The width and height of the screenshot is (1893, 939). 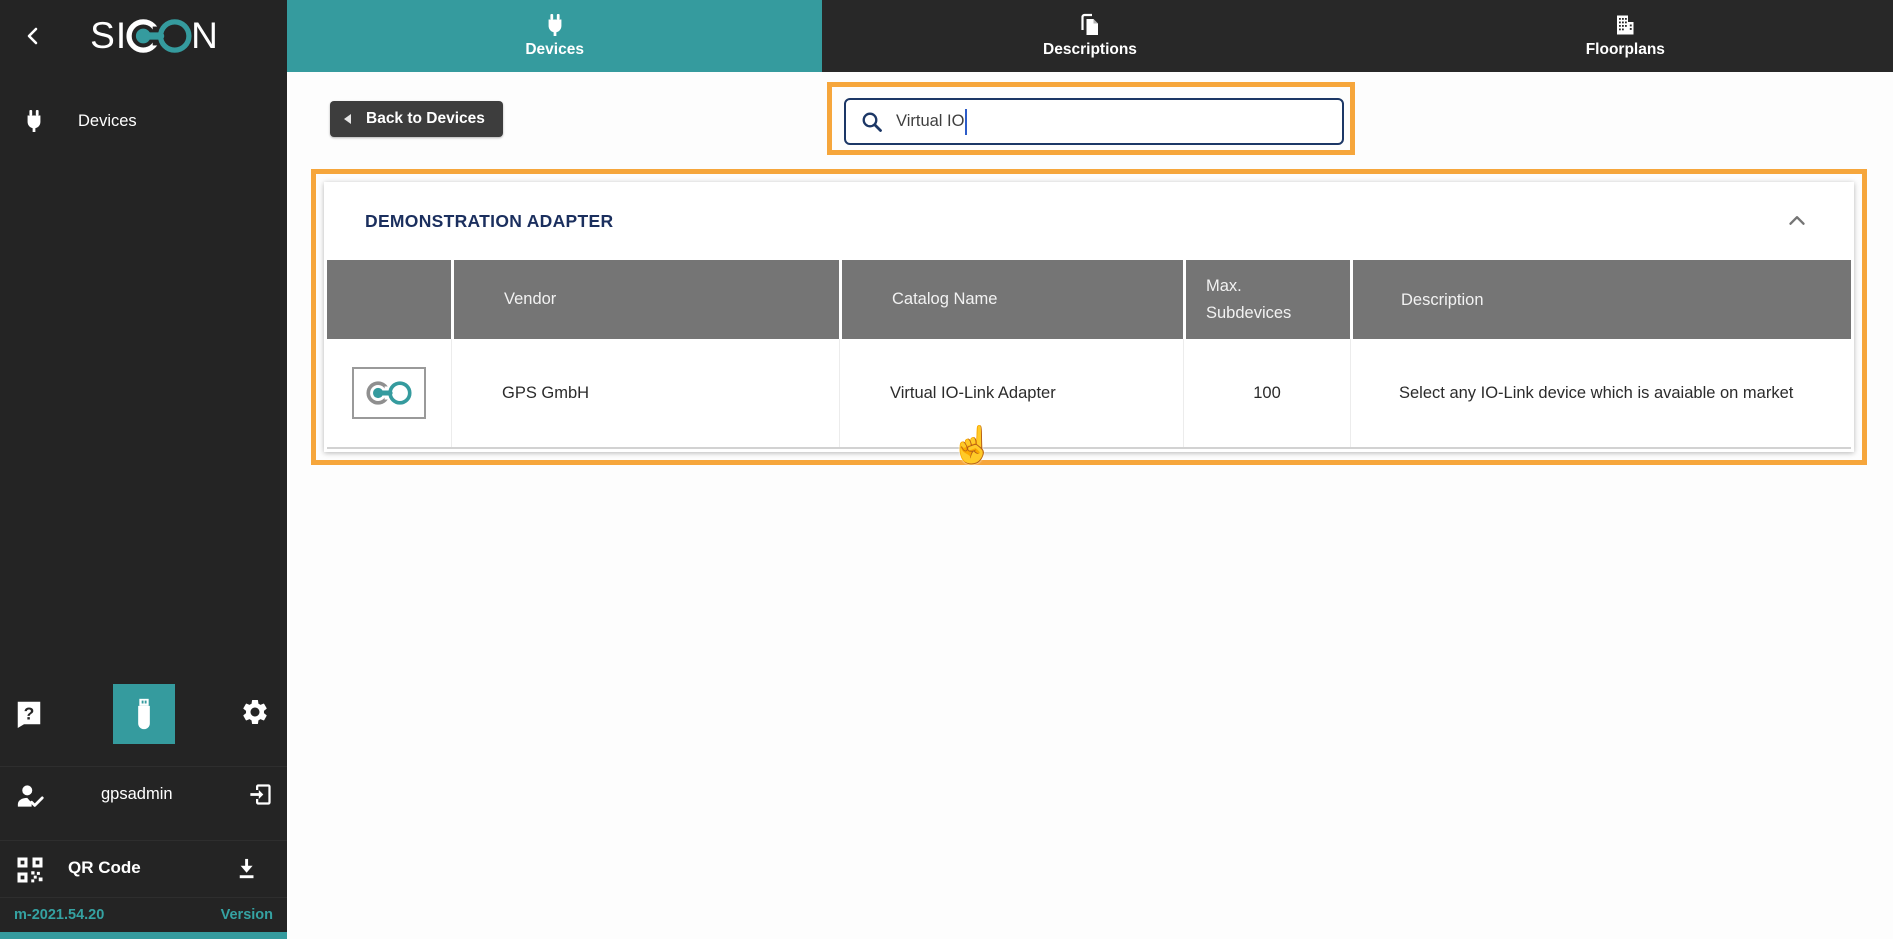 What do you see at coordinates (389, 299) in the screenshot?
I see `column-header-icon` at bounding box center [389, 299].